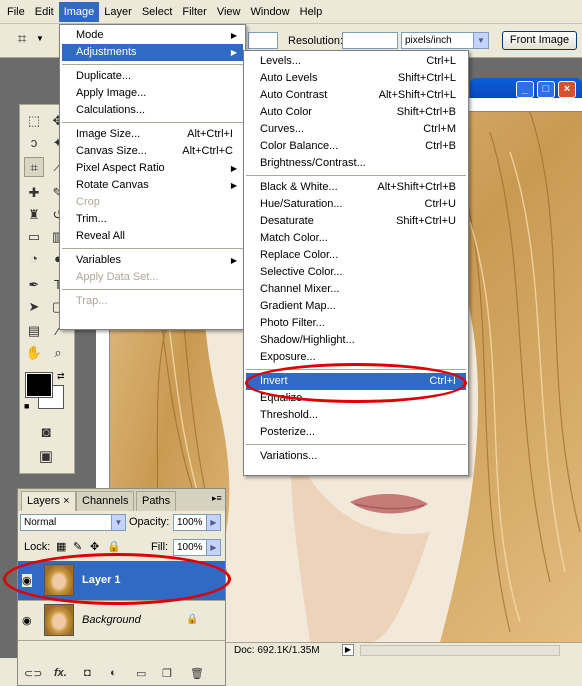  What do you see at coordinates (113, 673) in the screenshot?
I see `adjustment-layer-icon: ◐` at bounding box center [113, 673].